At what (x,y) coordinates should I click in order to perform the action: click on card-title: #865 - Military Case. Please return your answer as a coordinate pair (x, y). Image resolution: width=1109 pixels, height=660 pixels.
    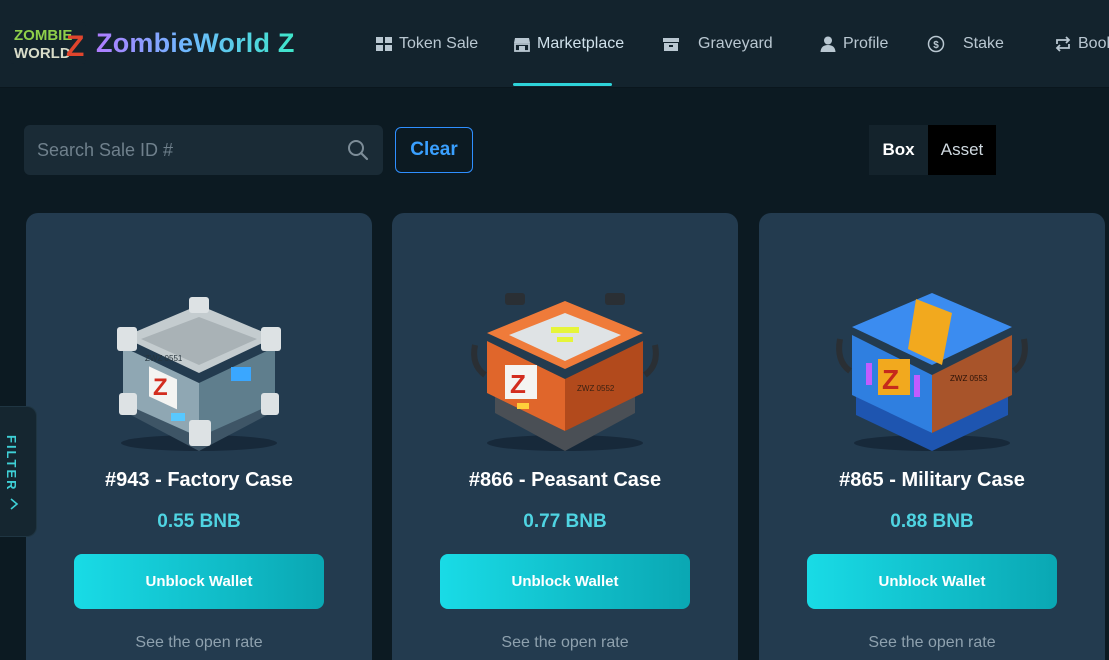
    Looking at the image, I should click on (932, 480).